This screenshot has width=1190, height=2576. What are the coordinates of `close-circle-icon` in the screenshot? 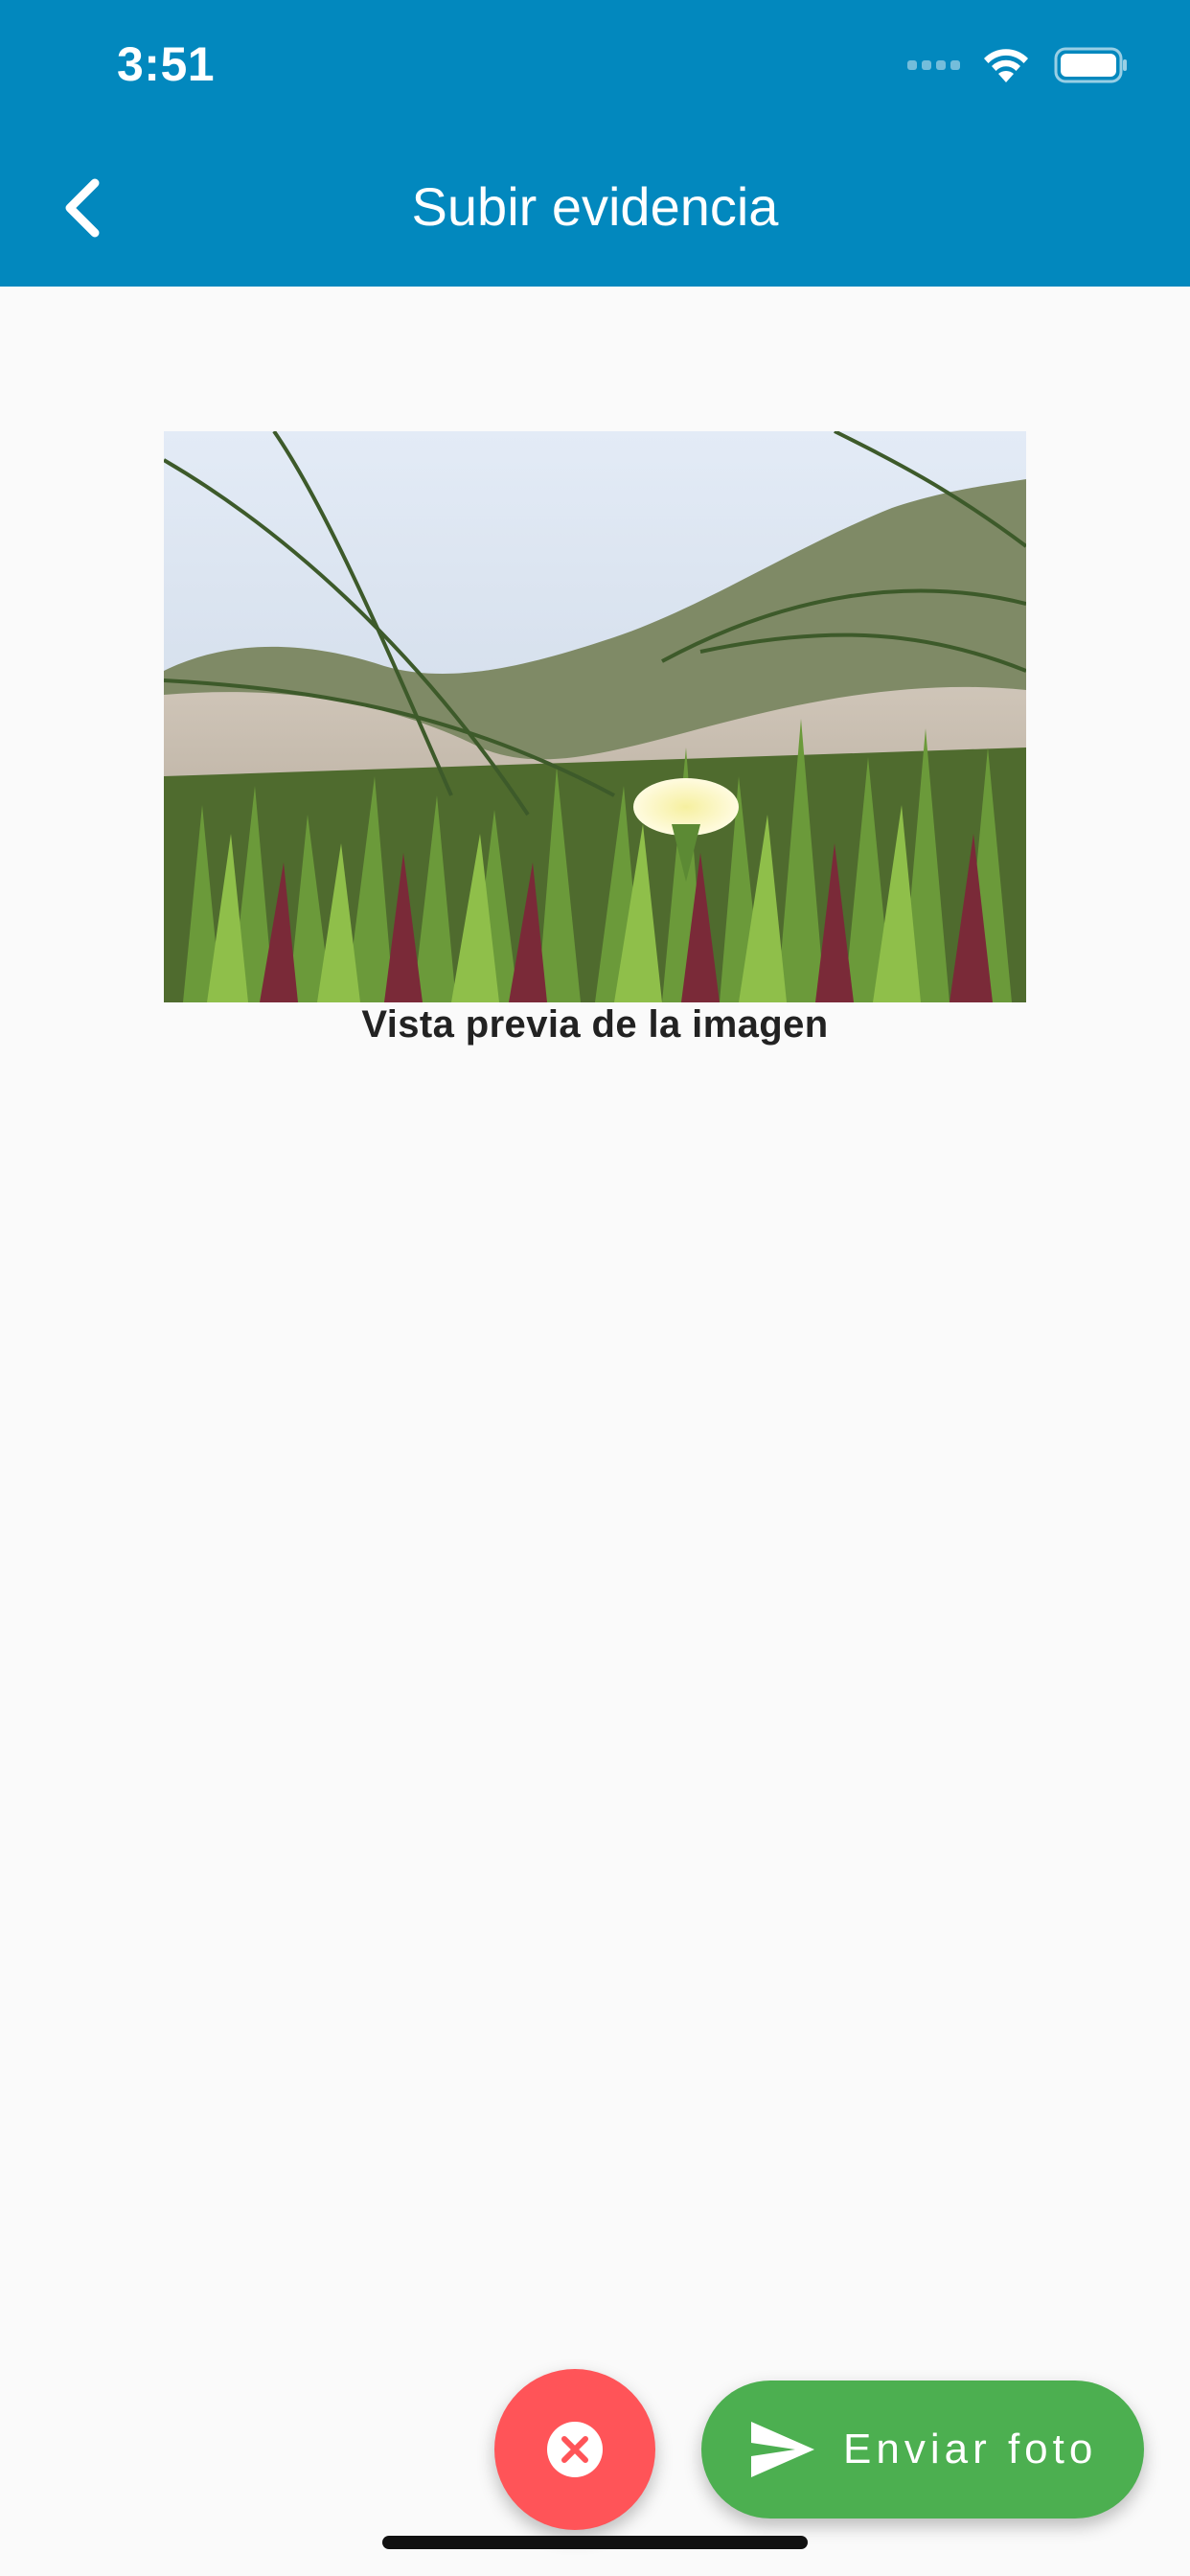 It's located at (575, 2449).